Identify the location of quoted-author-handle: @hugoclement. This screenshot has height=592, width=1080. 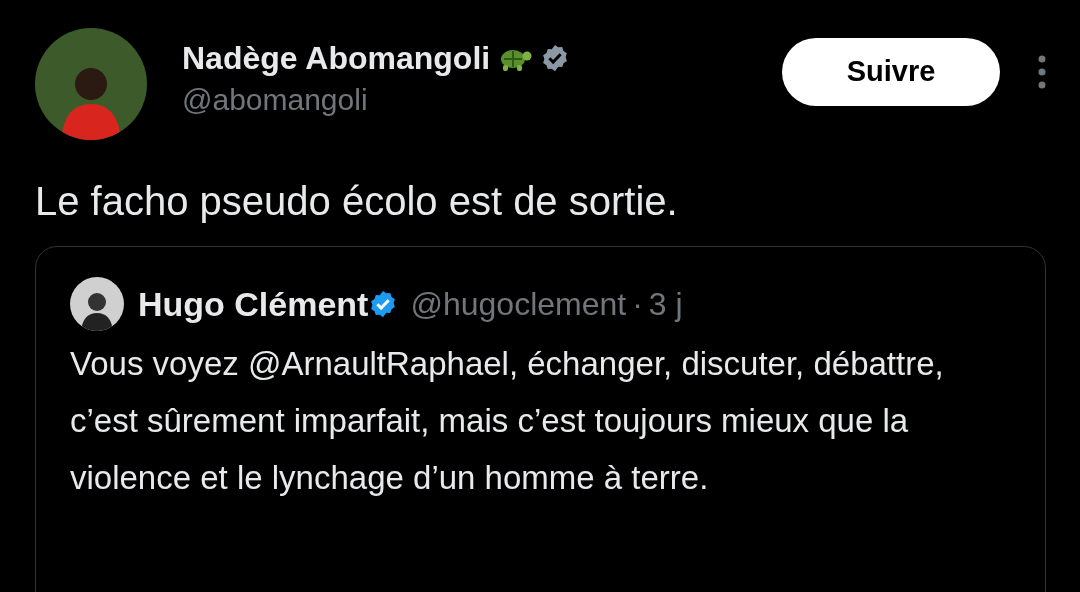
(518, 304).